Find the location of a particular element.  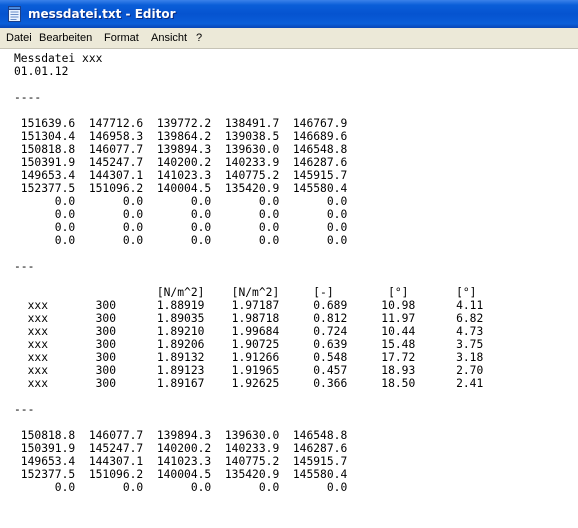

menu-ansicht: Ansicht is located at coordinates (169, 38).